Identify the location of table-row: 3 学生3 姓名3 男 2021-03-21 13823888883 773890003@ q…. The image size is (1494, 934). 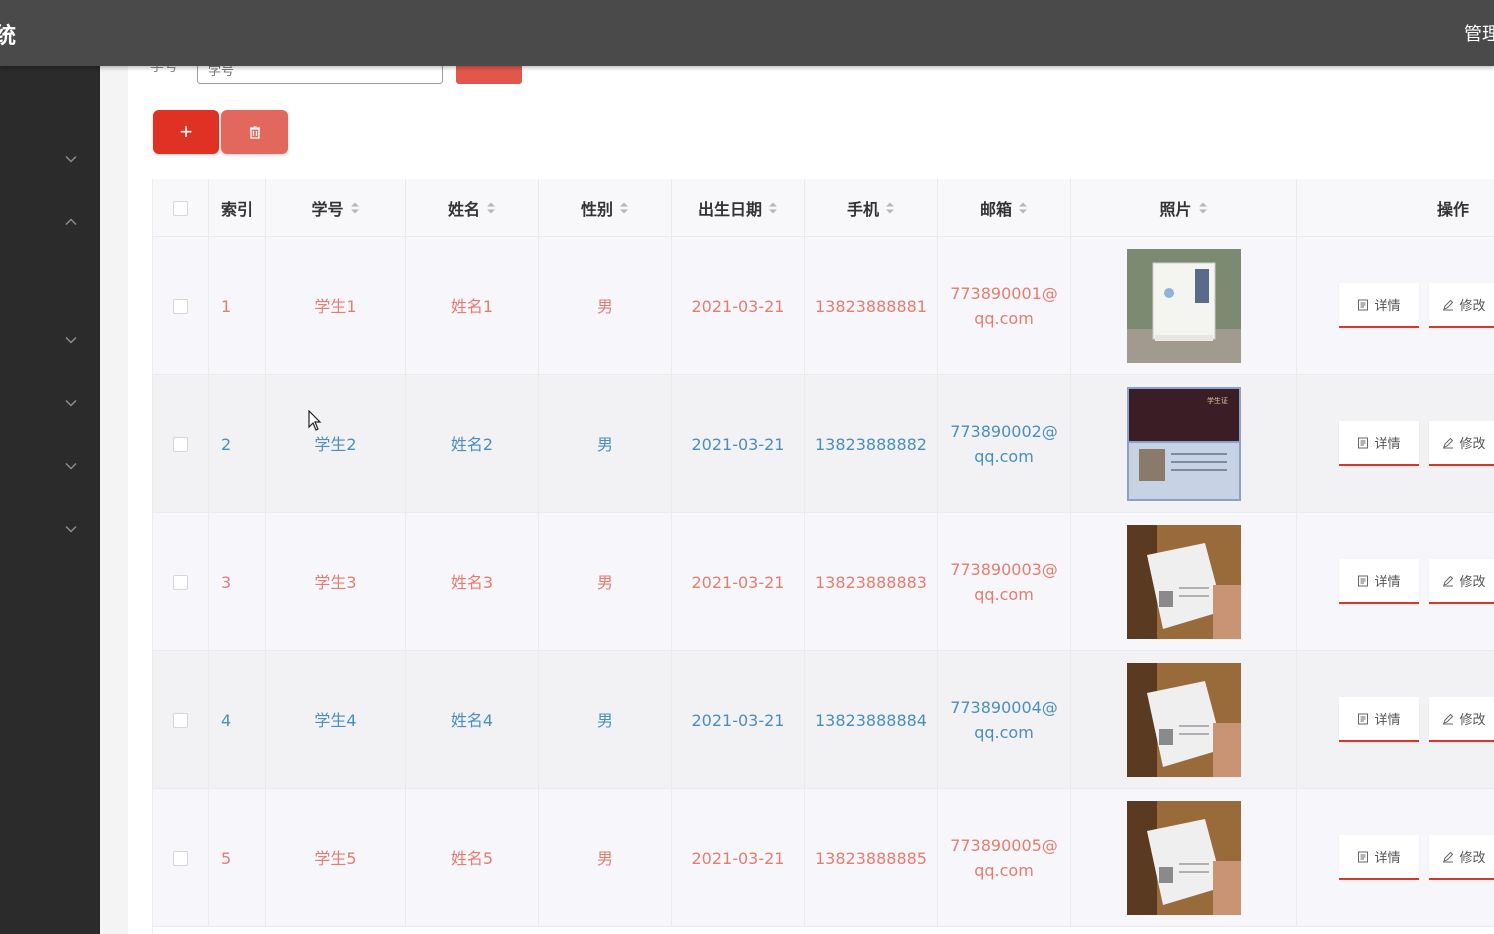
(823, 582).